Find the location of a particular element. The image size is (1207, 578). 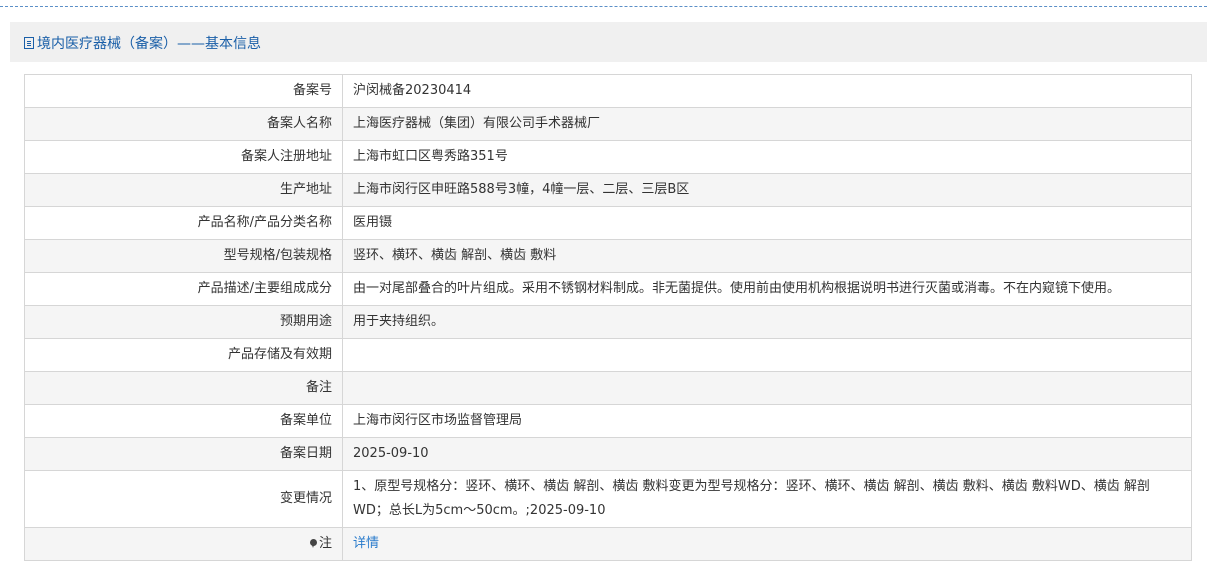

row-value: 沪闵械备20230414 is located at coordinates (767, 91).